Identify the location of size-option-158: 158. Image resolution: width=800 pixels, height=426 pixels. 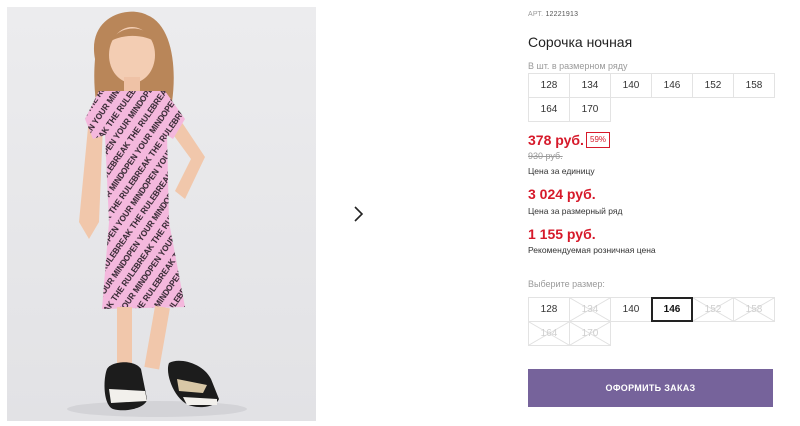
(754, 309).